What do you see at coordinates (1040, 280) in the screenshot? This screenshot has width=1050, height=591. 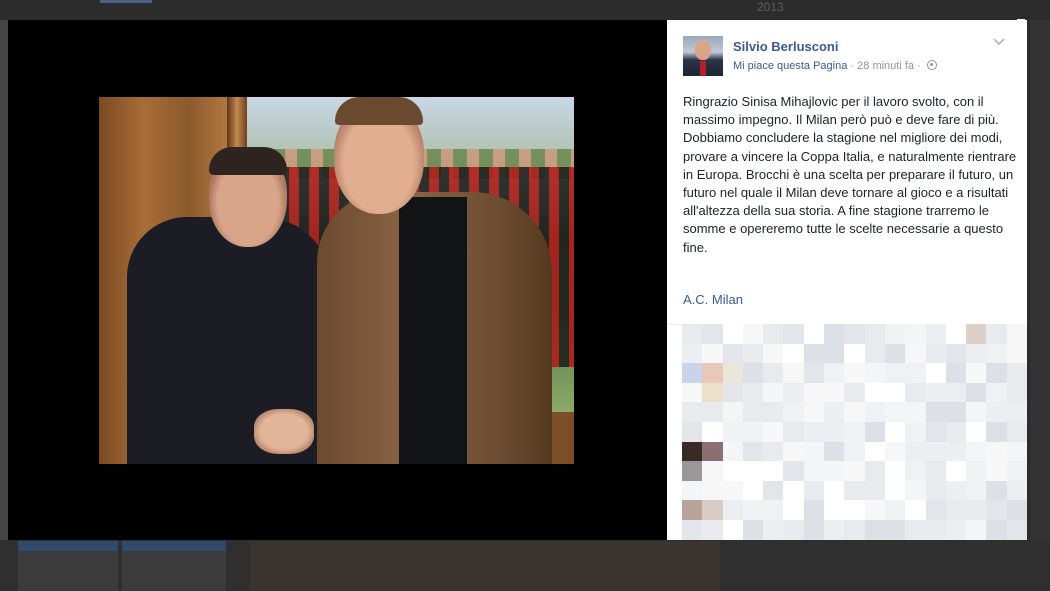 I see `background-right-strip` at bounding box center [1040, 280].